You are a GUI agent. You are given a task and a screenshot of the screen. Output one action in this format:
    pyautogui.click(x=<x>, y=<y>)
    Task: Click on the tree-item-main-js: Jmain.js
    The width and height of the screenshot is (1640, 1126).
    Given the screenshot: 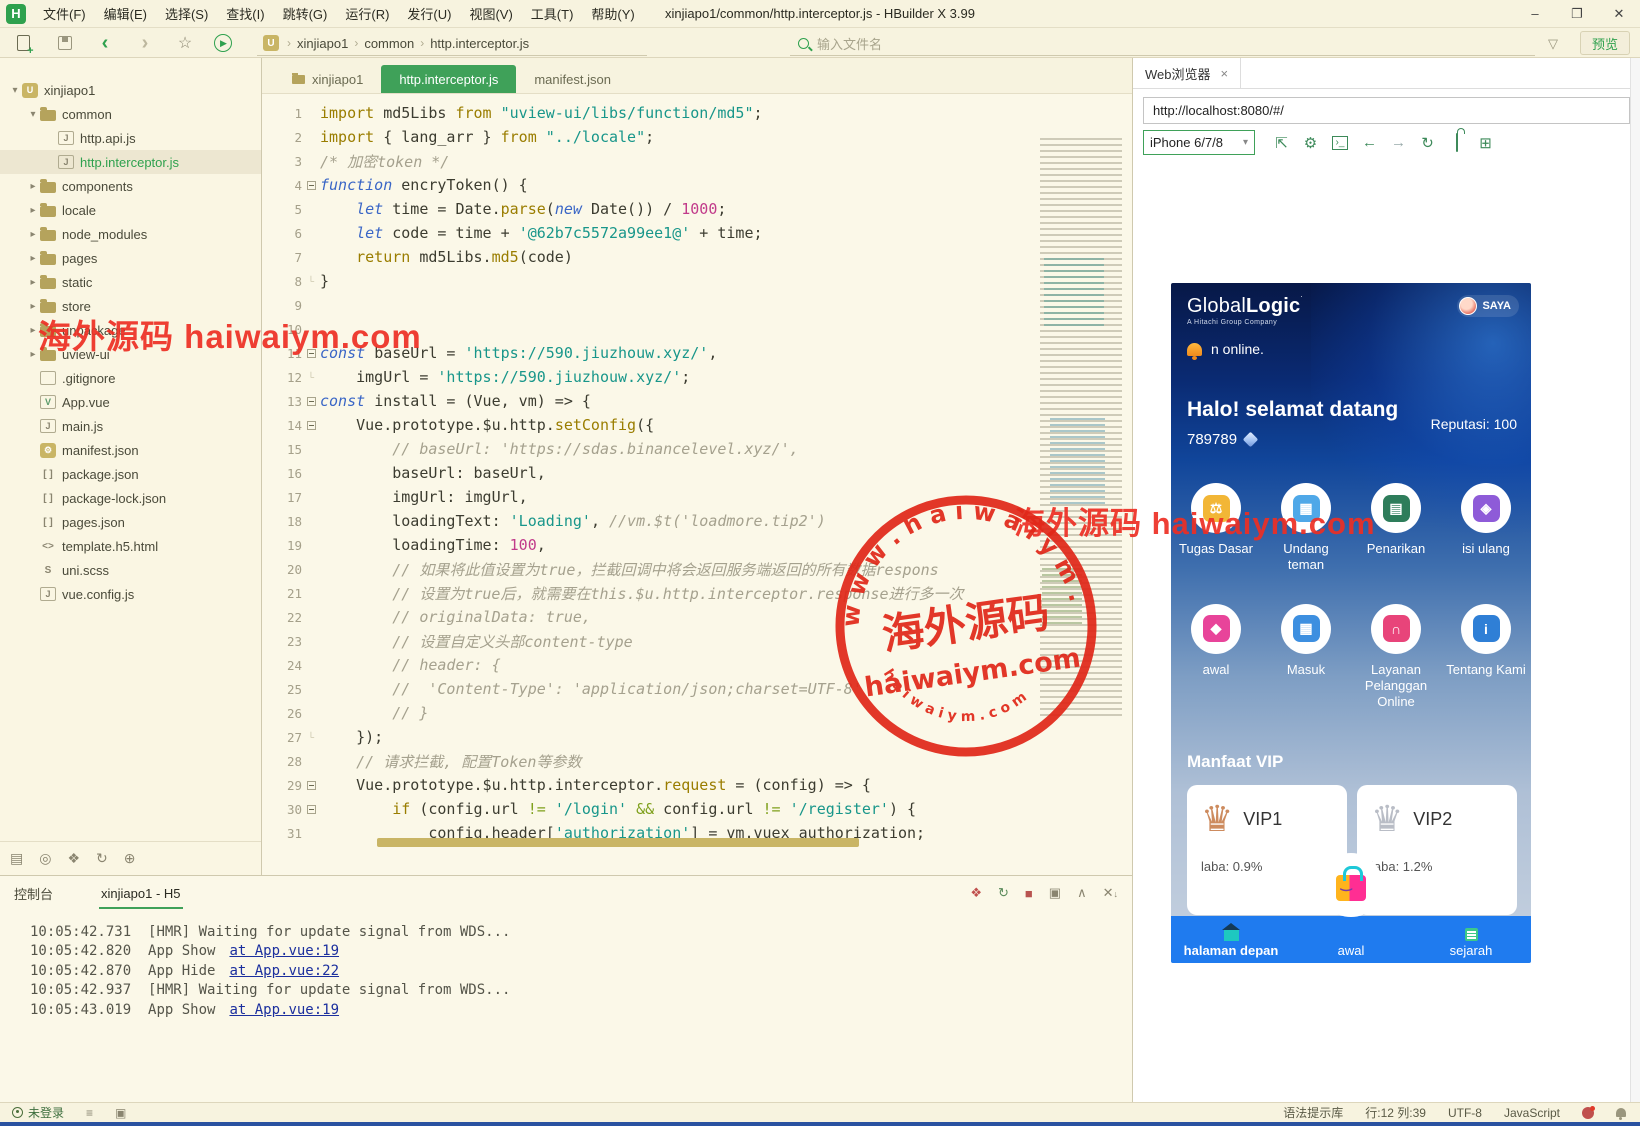 What is the action you would take?
    pyautogui.click(x=130, y=426)
    